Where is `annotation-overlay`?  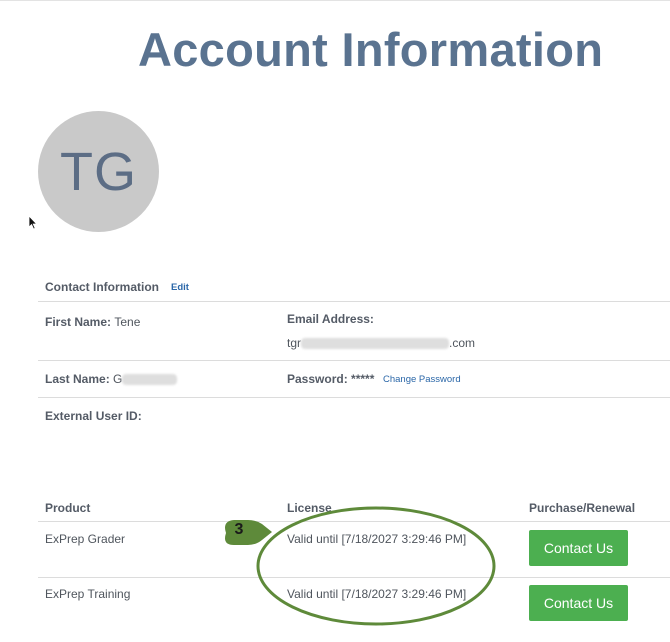
annotation-overlay is located at coordinates (360, 566).